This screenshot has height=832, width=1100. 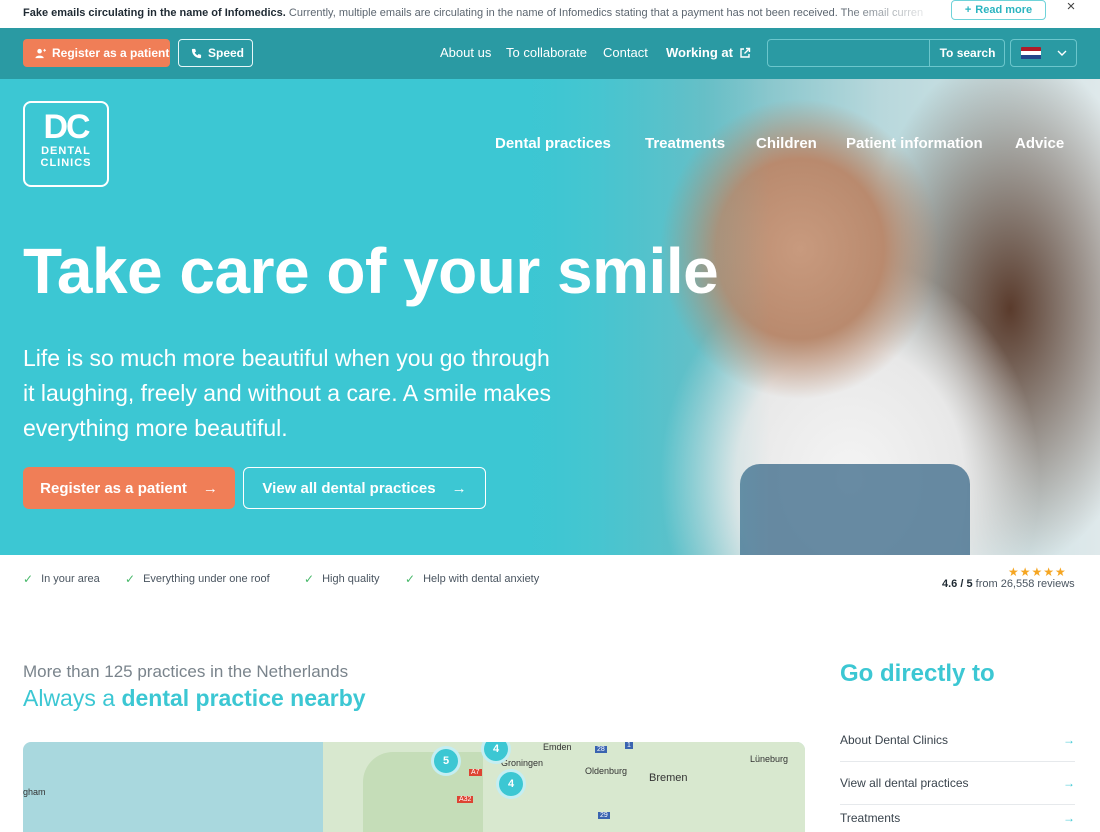 I want to click on register-label: Register as a patient, so click(x=111, y=53).